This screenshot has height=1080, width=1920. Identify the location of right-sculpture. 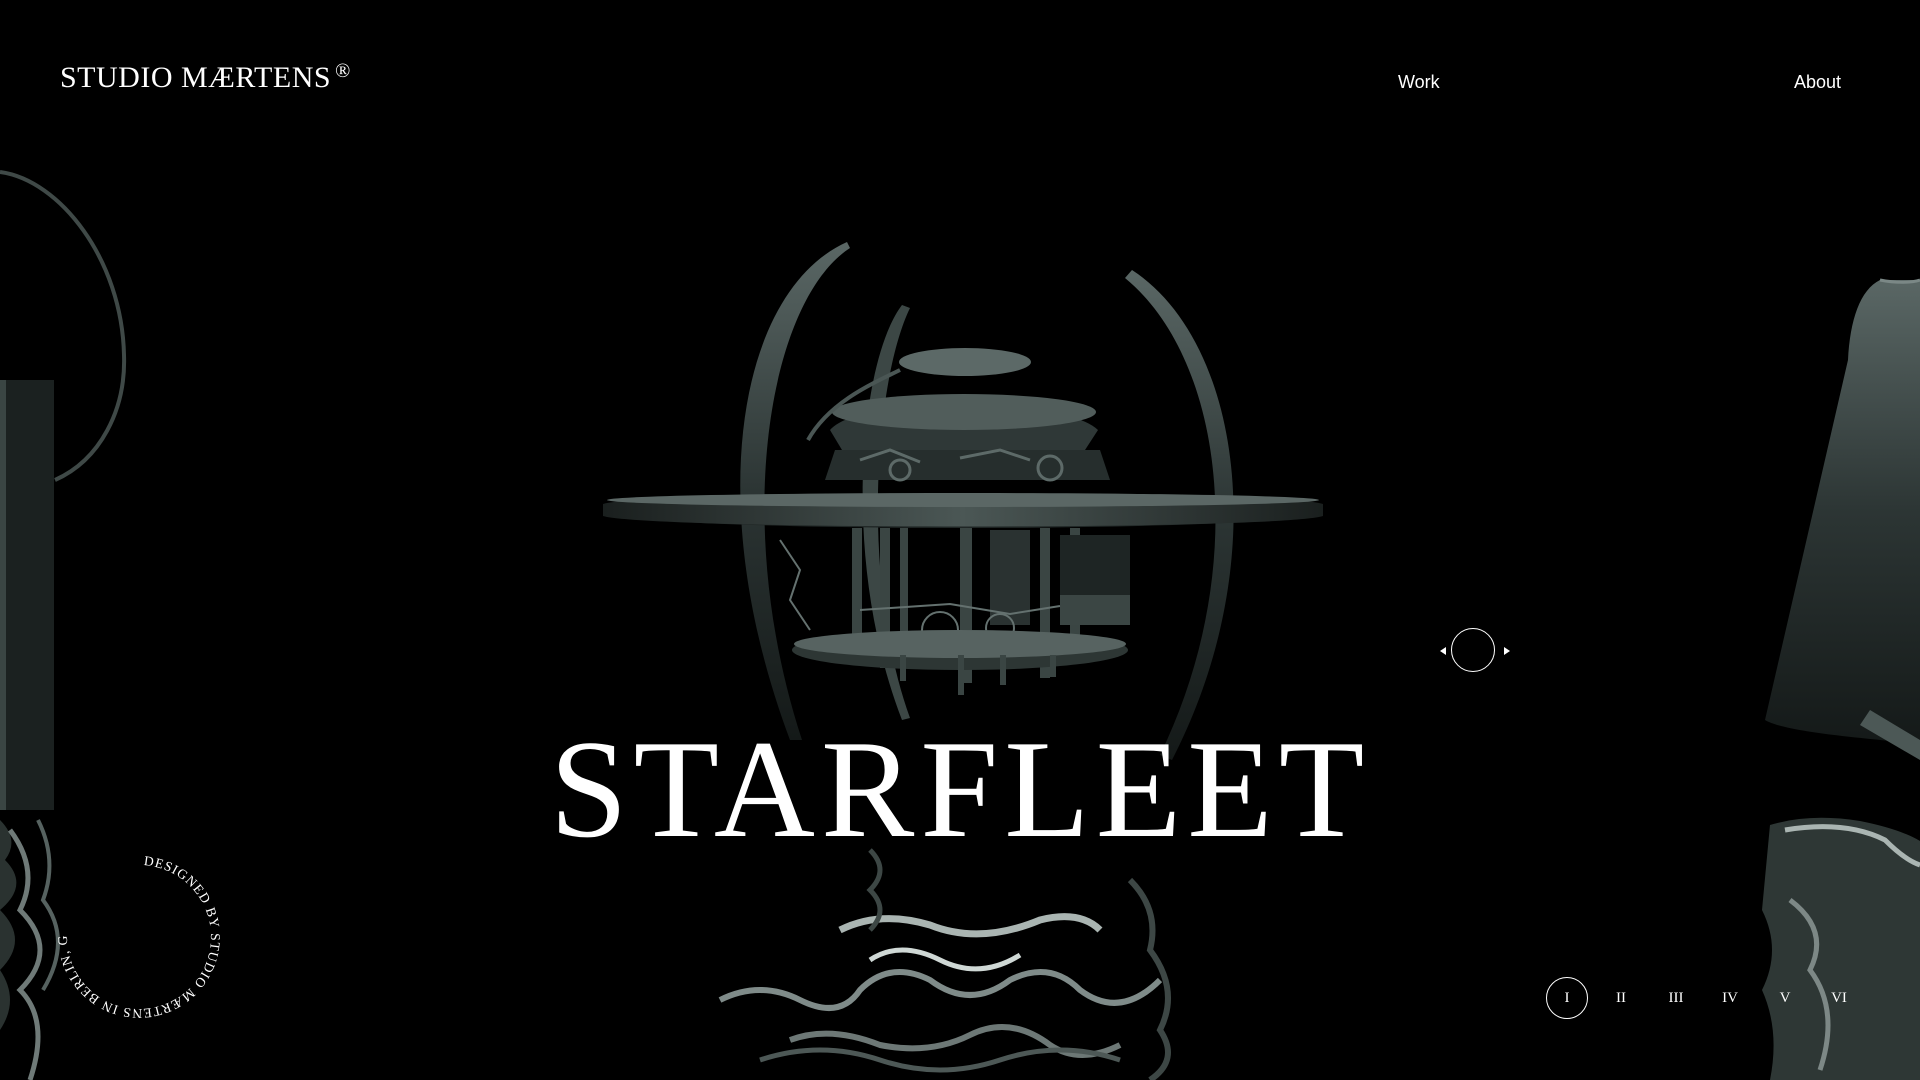
(1841, 679).